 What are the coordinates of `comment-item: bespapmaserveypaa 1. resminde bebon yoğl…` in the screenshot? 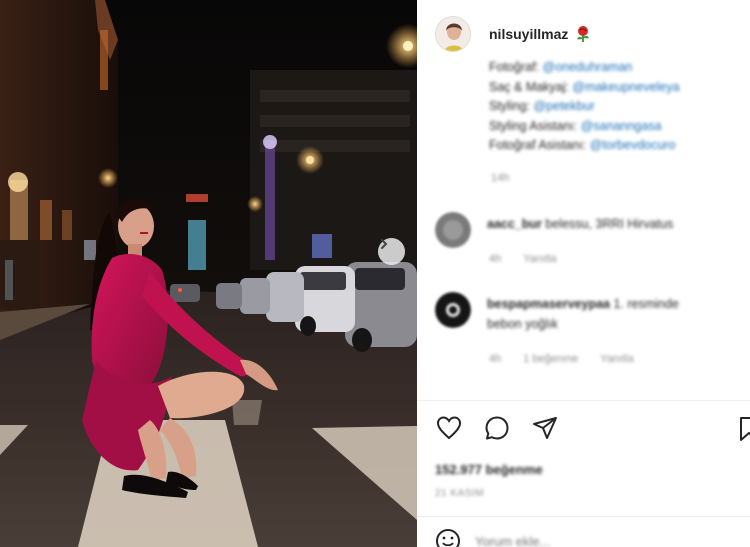 It's located at (576, 313).